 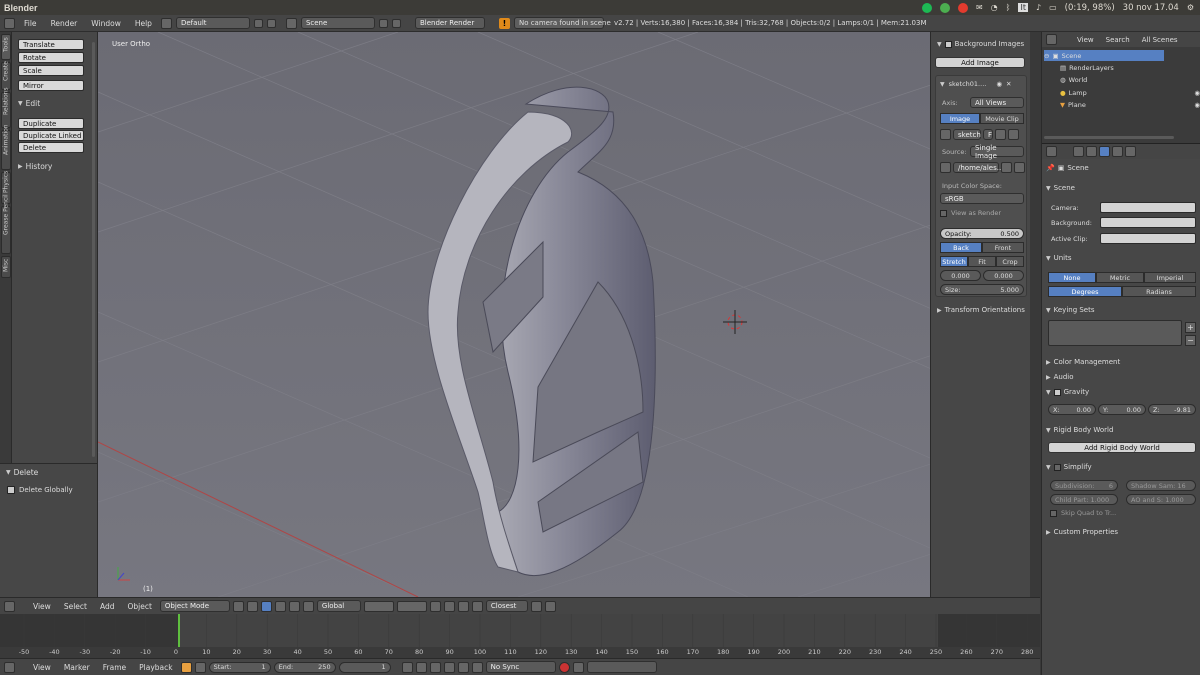 What do you see at coordinates (997, 152) in the screenshot?
I see `source-select: Single Image` at bounding box center [997, 152].